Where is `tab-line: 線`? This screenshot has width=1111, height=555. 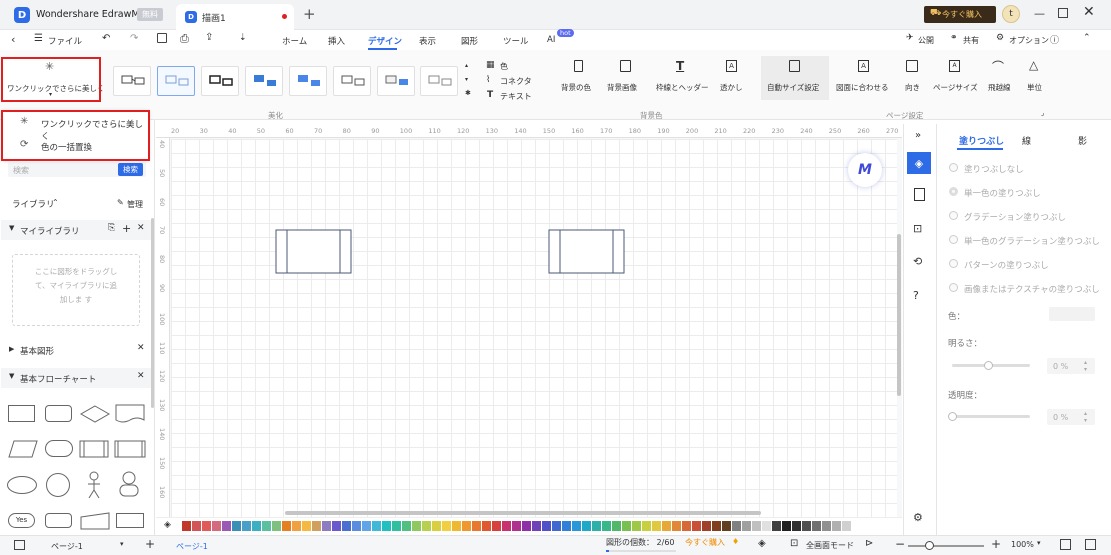
tab-line: 線 is located at coordinates (1026, 140).